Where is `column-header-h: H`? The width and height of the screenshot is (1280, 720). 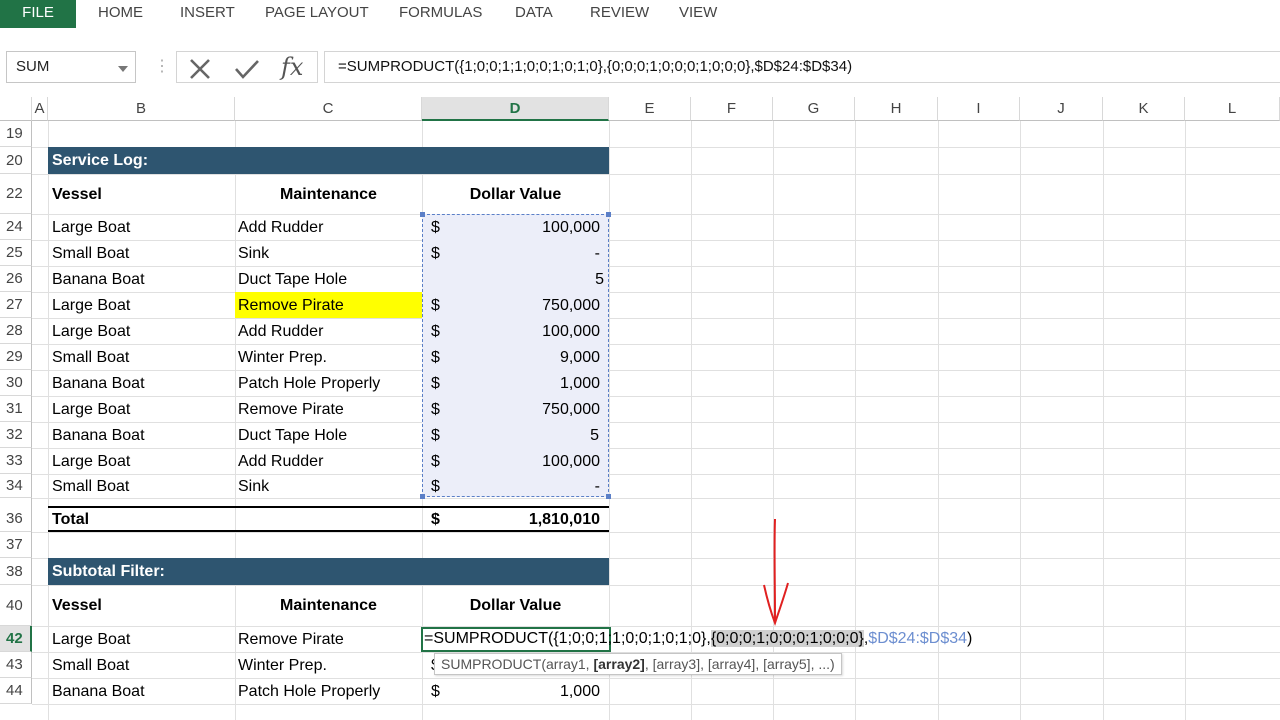 column-header-h: H is located at coordinates (896, 109).